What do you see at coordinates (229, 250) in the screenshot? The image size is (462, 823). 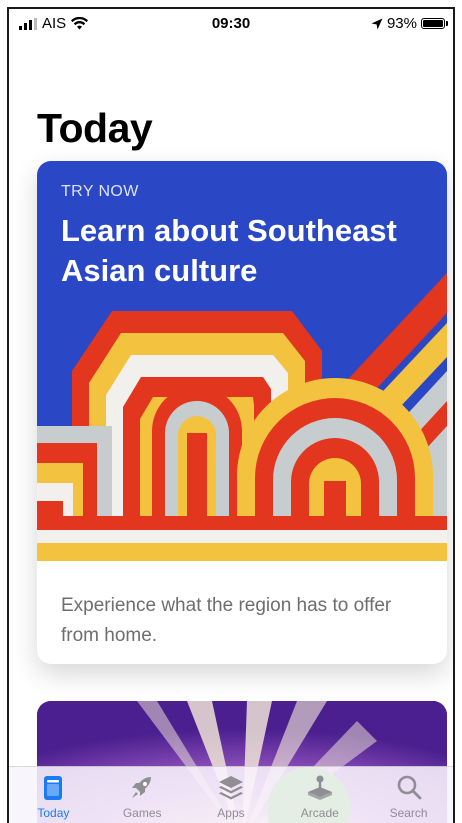 I see `card-headline: Learn about Southeast Asian culture` at bounding box center [229, 250].